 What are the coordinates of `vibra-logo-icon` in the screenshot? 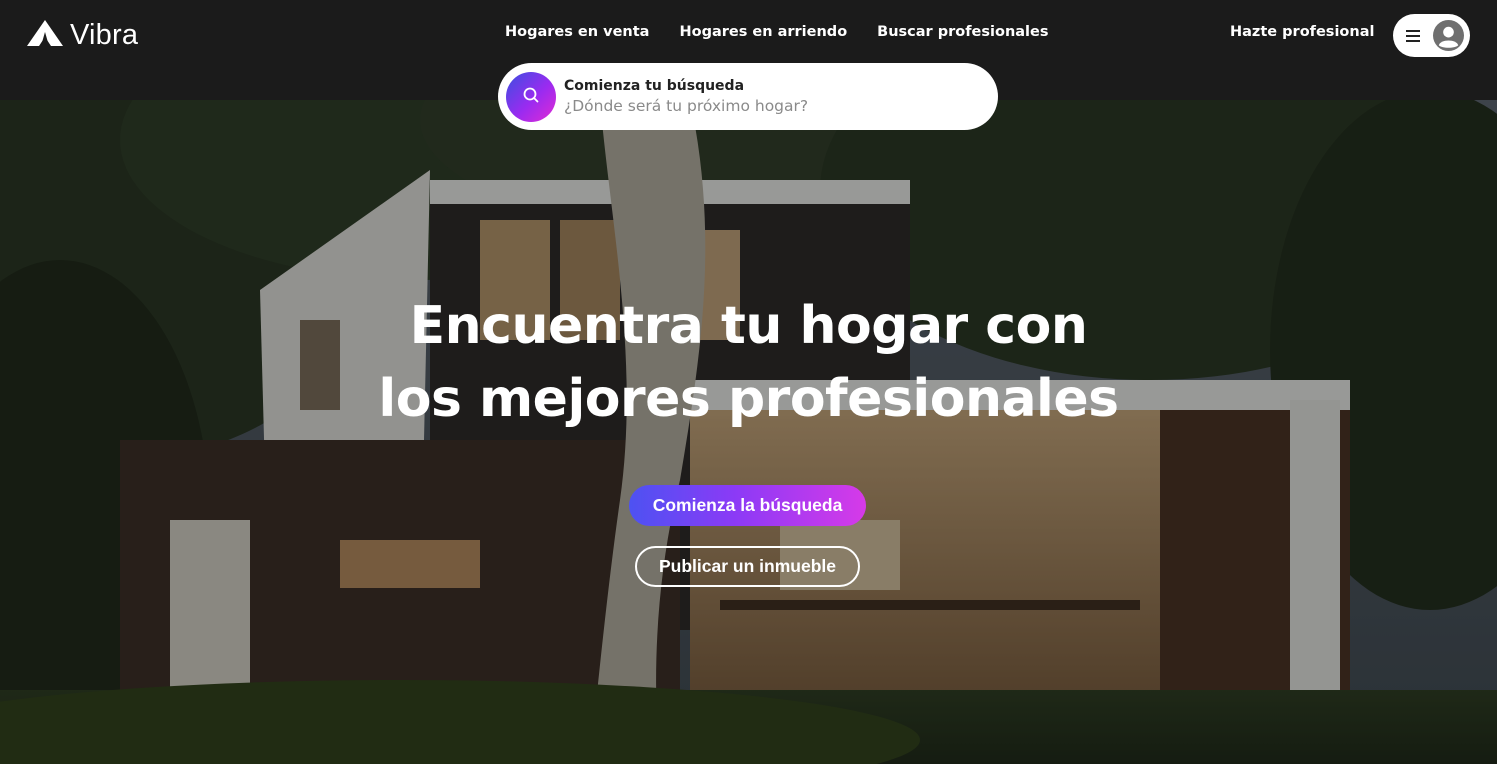 It's located at (45, 35).